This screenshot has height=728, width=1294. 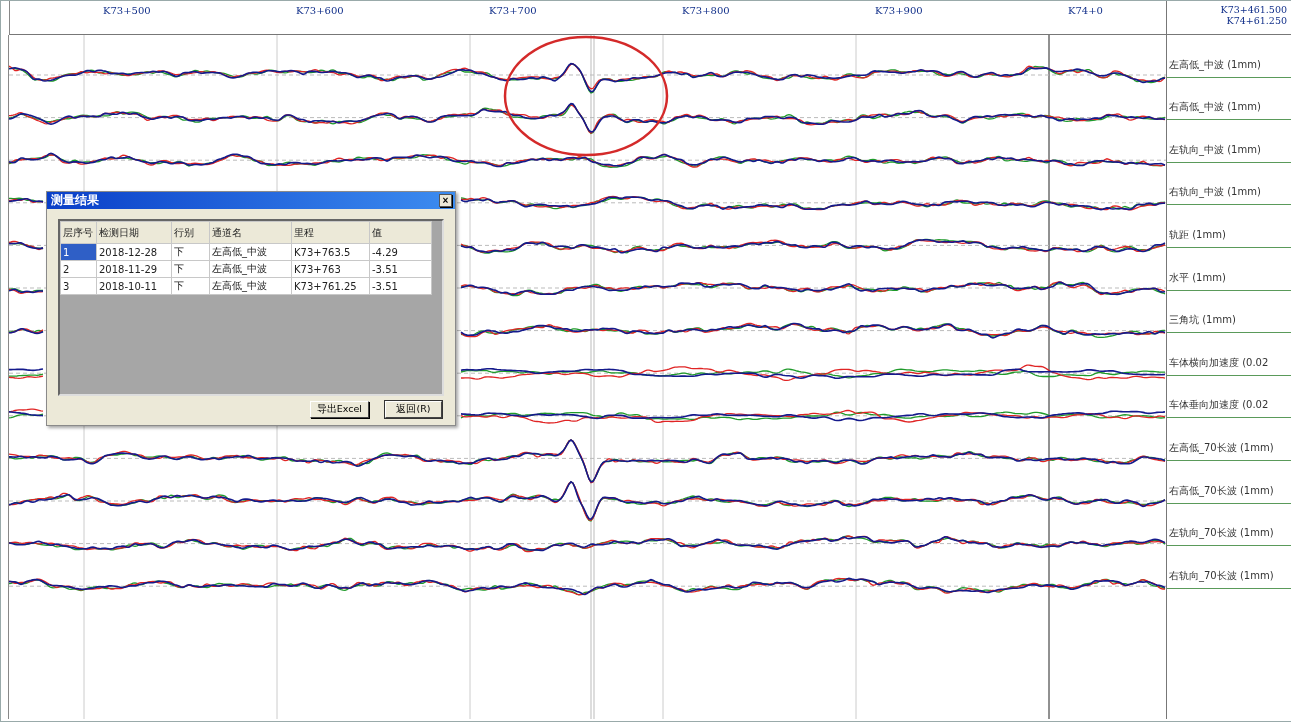 What do you see at coordinates (75, 200) in the screenshot?
I see `dialog-title: 测量结果` at bounding box center [75, 200].